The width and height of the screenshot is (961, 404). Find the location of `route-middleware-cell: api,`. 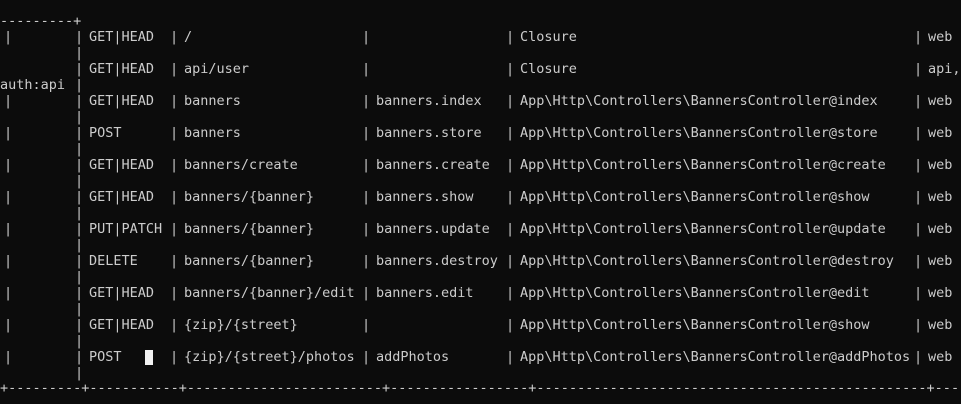

route-middleware-cell: api, is located at coordinates (944, 69).